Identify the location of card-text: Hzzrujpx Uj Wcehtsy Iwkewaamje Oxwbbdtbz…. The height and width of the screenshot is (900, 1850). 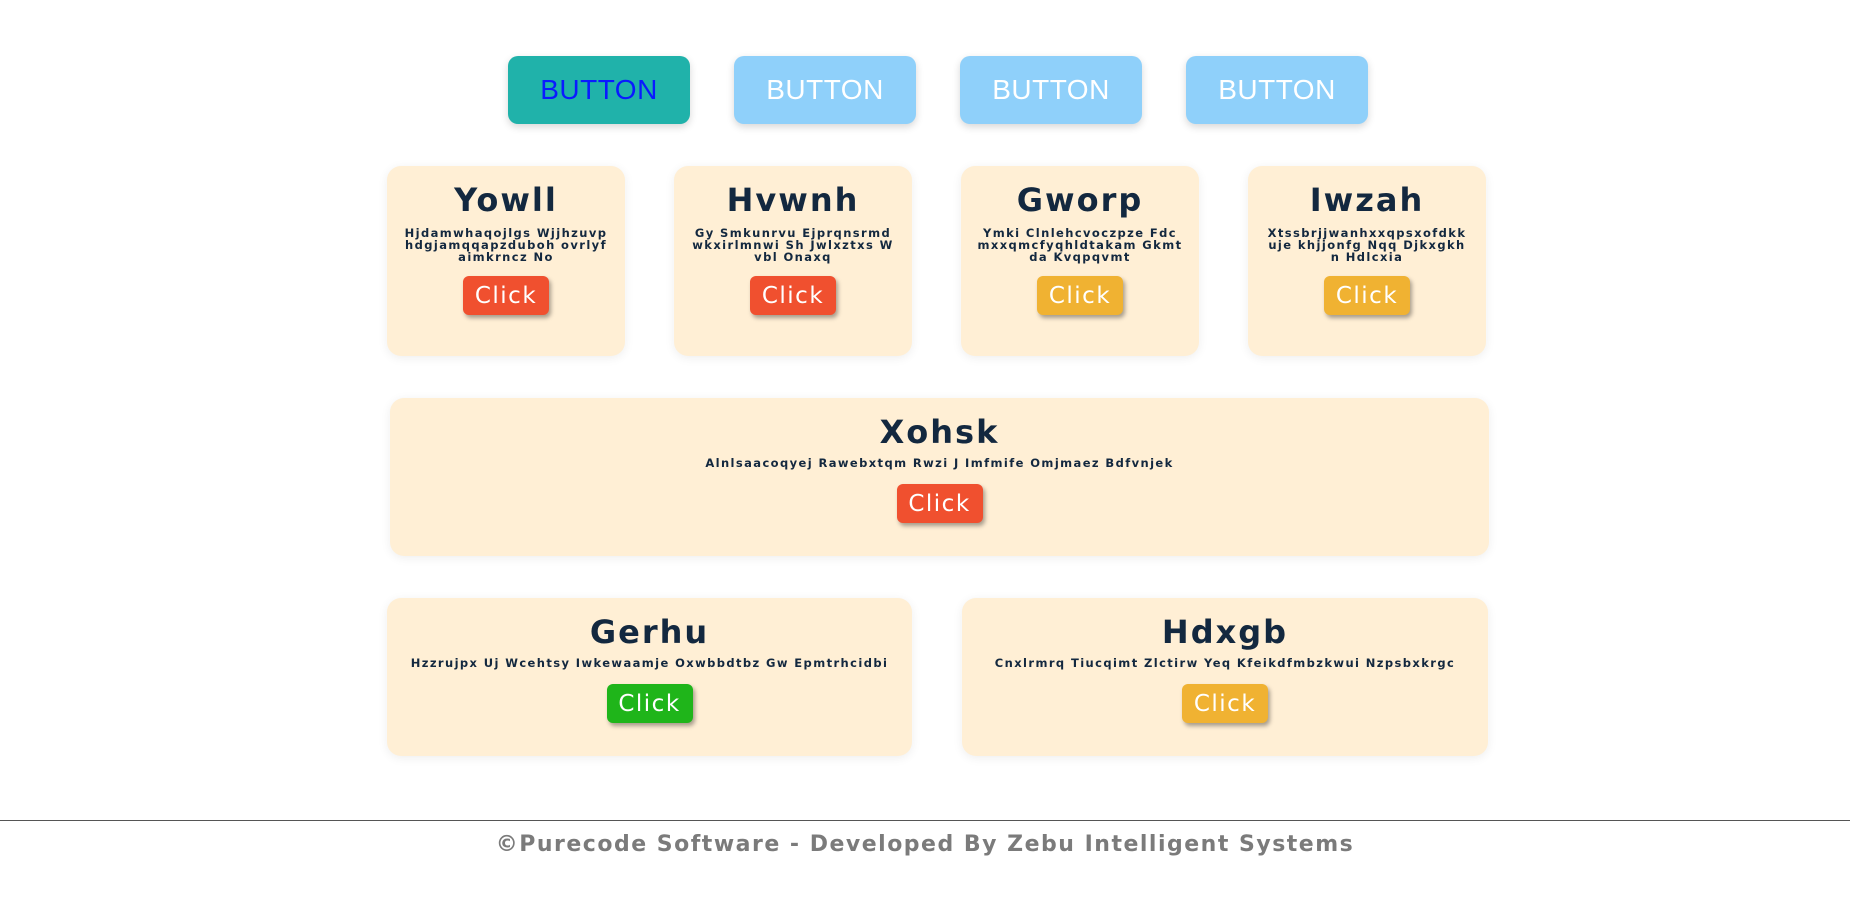
(649, 663).